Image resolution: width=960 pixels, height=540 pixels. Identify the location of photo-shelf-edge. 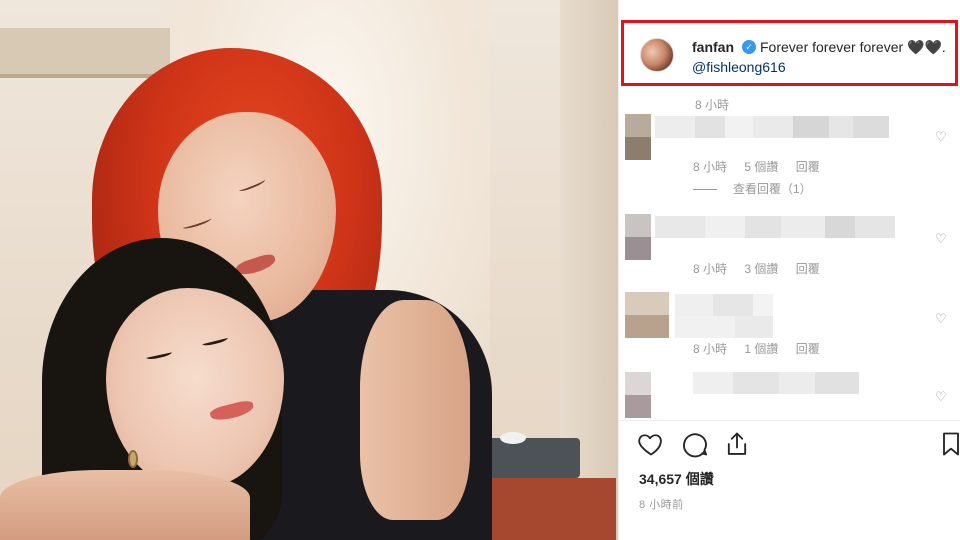
(85, 76).